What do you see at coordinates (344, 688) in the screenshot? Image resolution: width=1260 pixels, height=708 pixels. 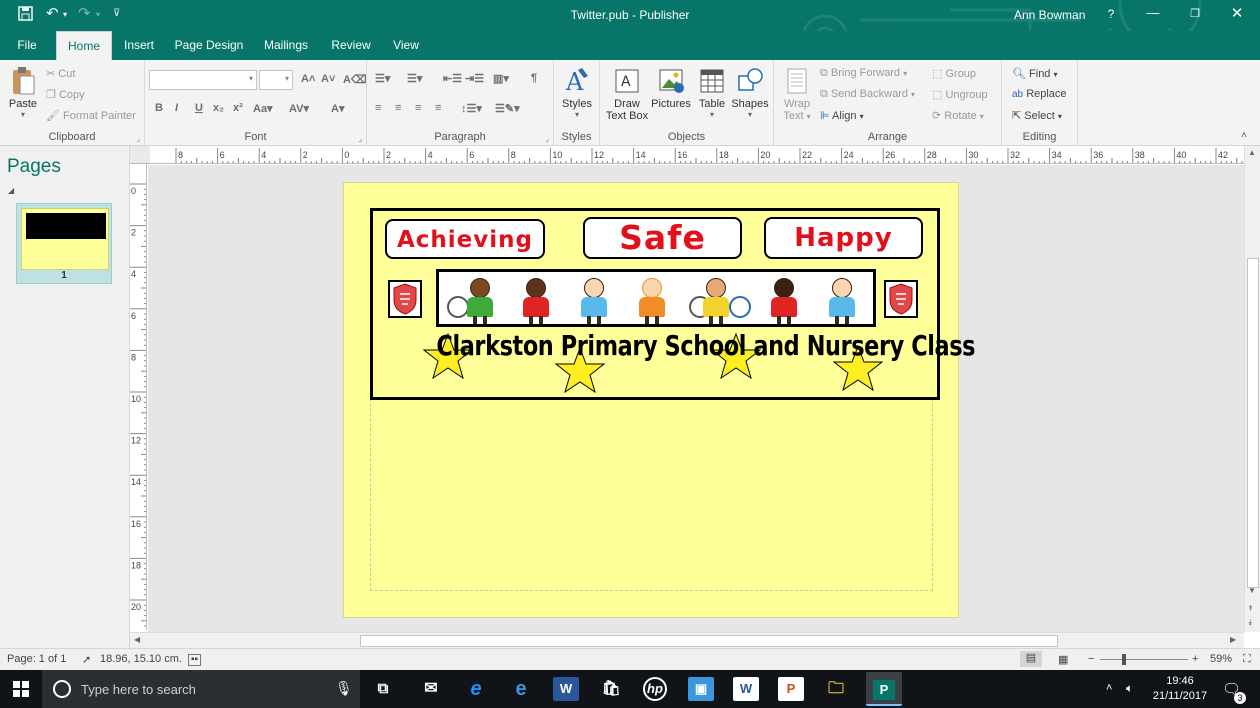 I see `microphone-icon: 🎙︎` at bounding box center [344, 688].